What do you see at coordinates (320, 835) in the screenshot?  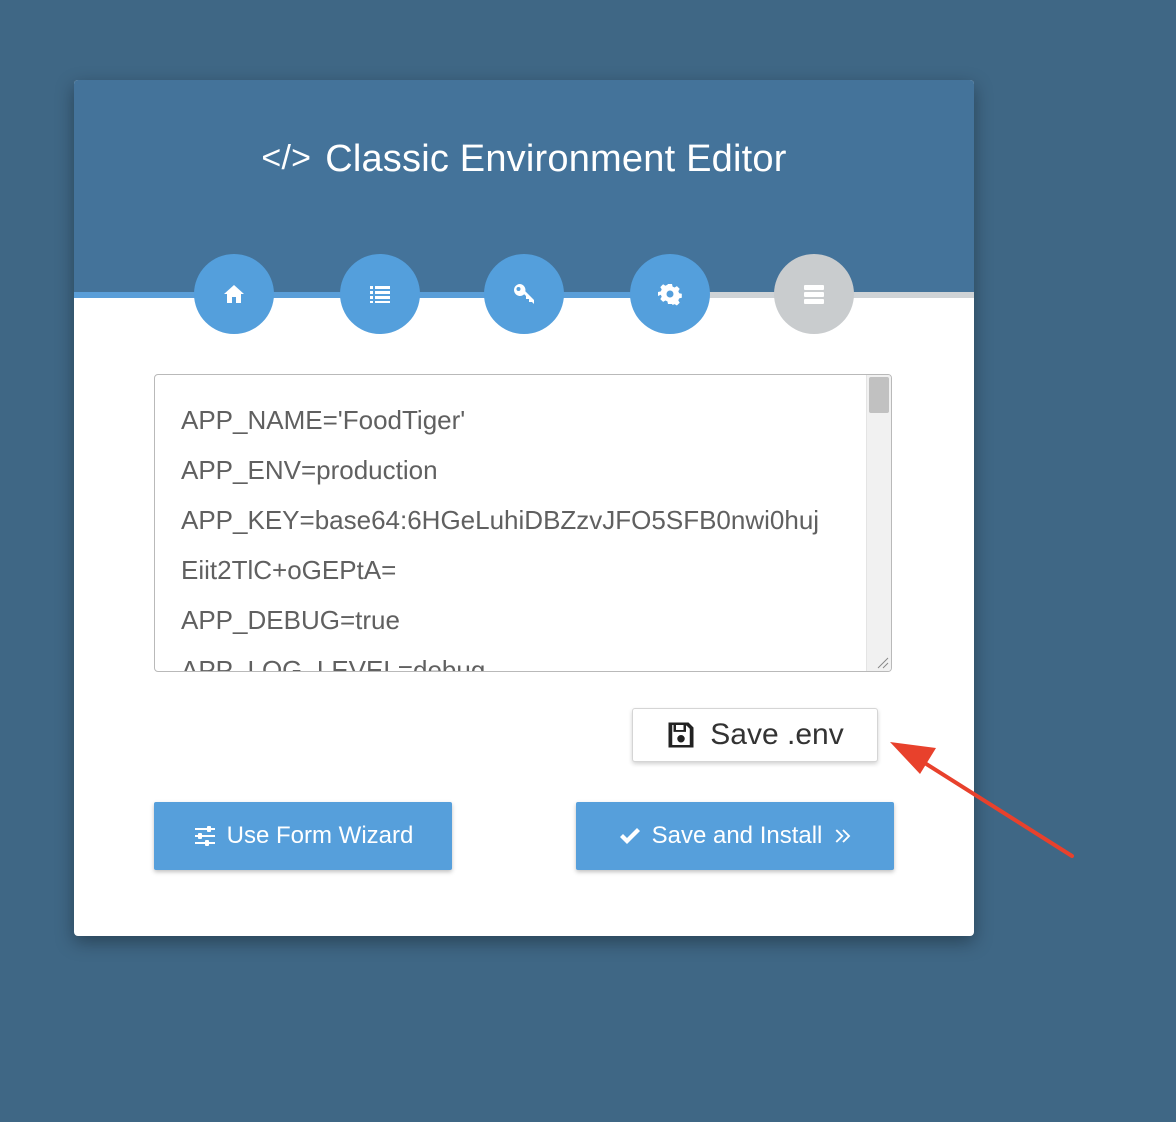 I see `use-form-wizard-label: Use Form Wizard` at bounding box center [320, 835].